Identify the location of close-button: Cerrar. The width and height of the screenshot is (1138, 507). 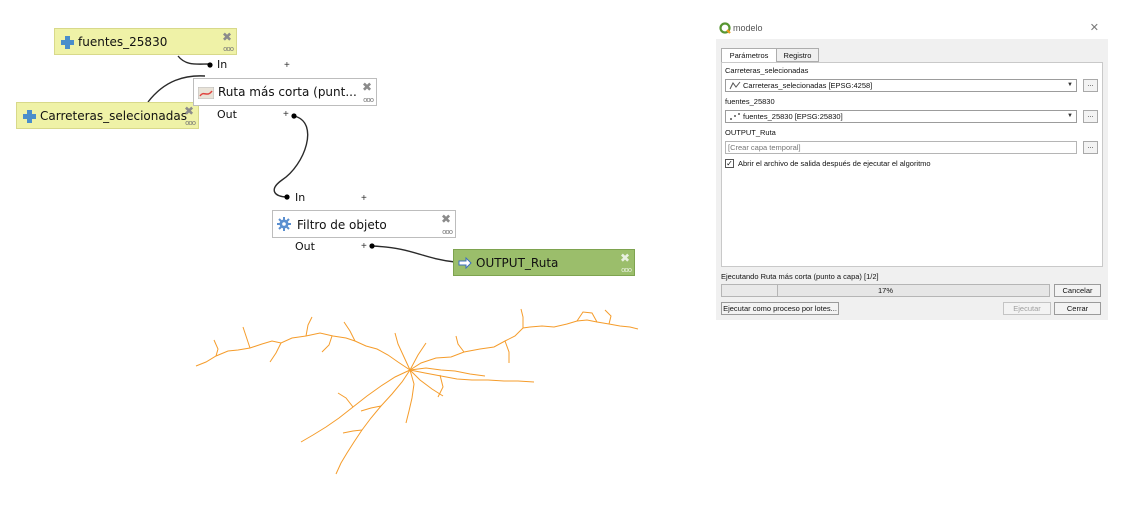
(1077, 308).